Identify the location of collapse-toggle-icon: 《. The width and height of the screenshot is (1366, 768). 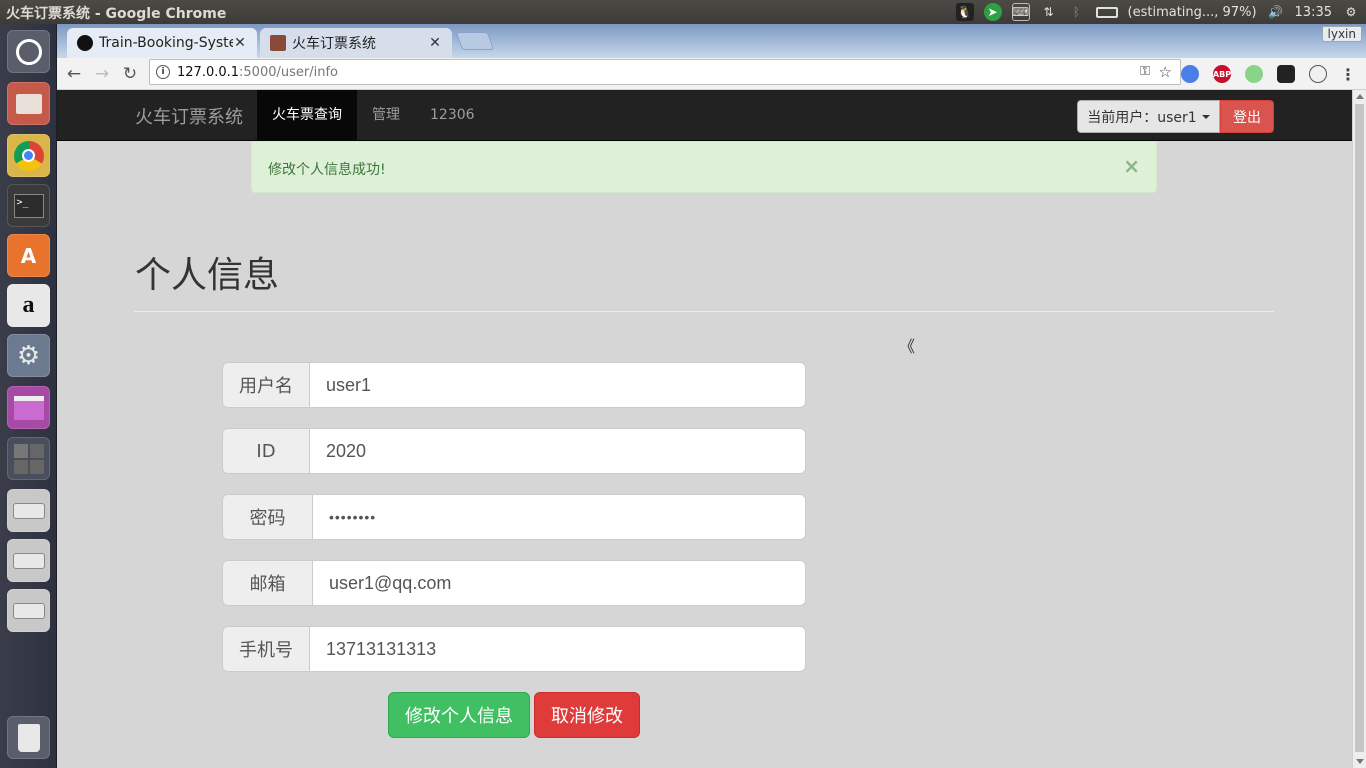
(907, 345).